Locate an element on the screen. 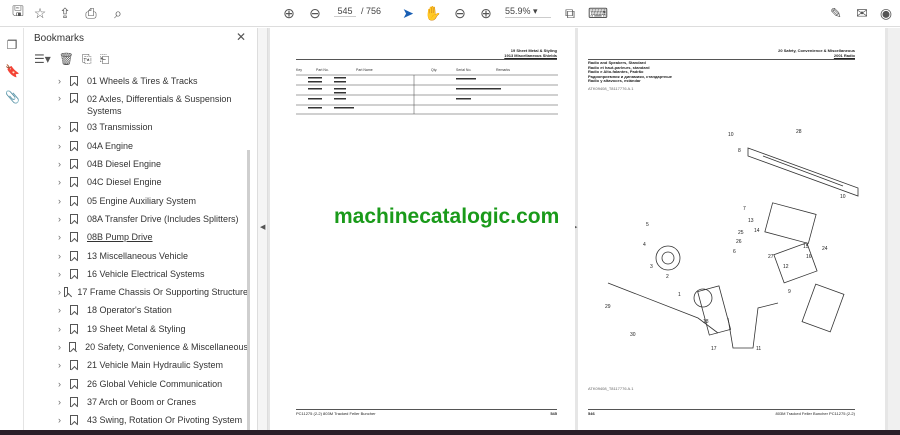  page-down-icon: ⊖ is located at coordinates (315, 13).